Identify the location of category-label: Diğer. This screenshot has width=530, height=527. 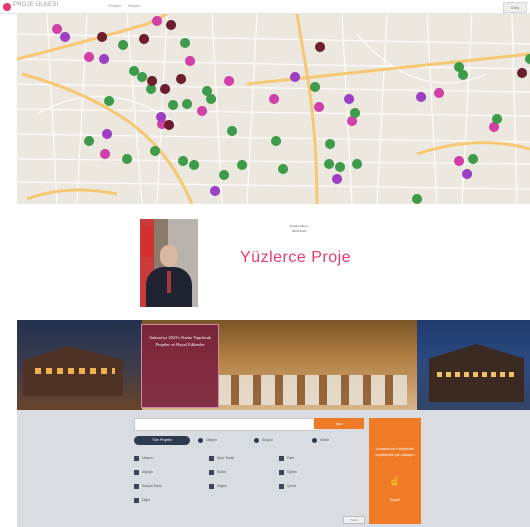
(146, 500).